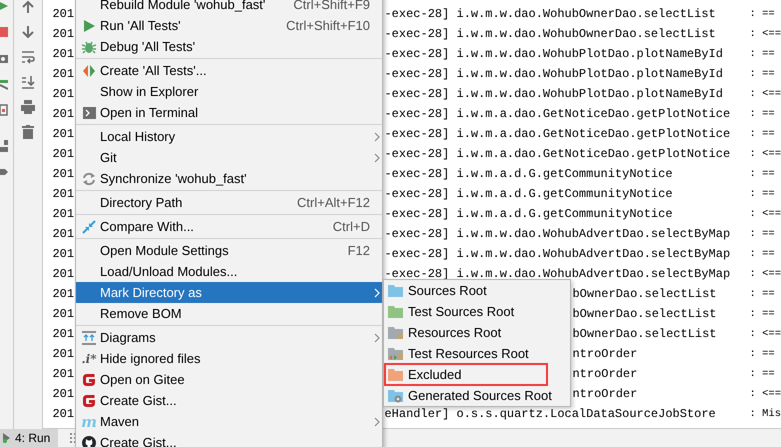  Describe the element at coordinates (89, 337) in the screenshot. I see `diagram-icon` at that location.